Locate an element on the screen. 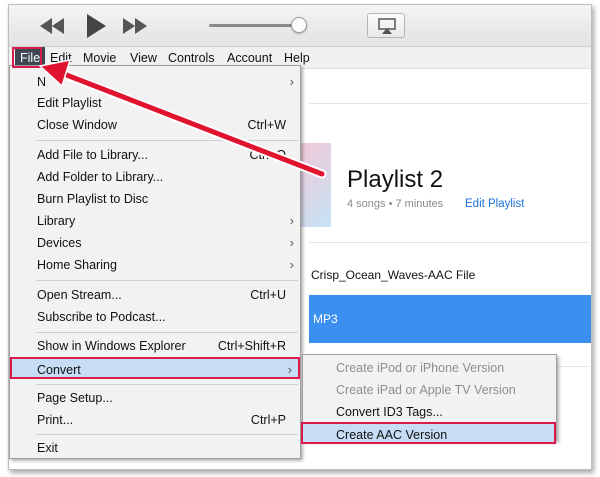 Image resolution: width=600 pixels, height=477 pixels. fast-forward-icon is located at coordinates (135, 26).